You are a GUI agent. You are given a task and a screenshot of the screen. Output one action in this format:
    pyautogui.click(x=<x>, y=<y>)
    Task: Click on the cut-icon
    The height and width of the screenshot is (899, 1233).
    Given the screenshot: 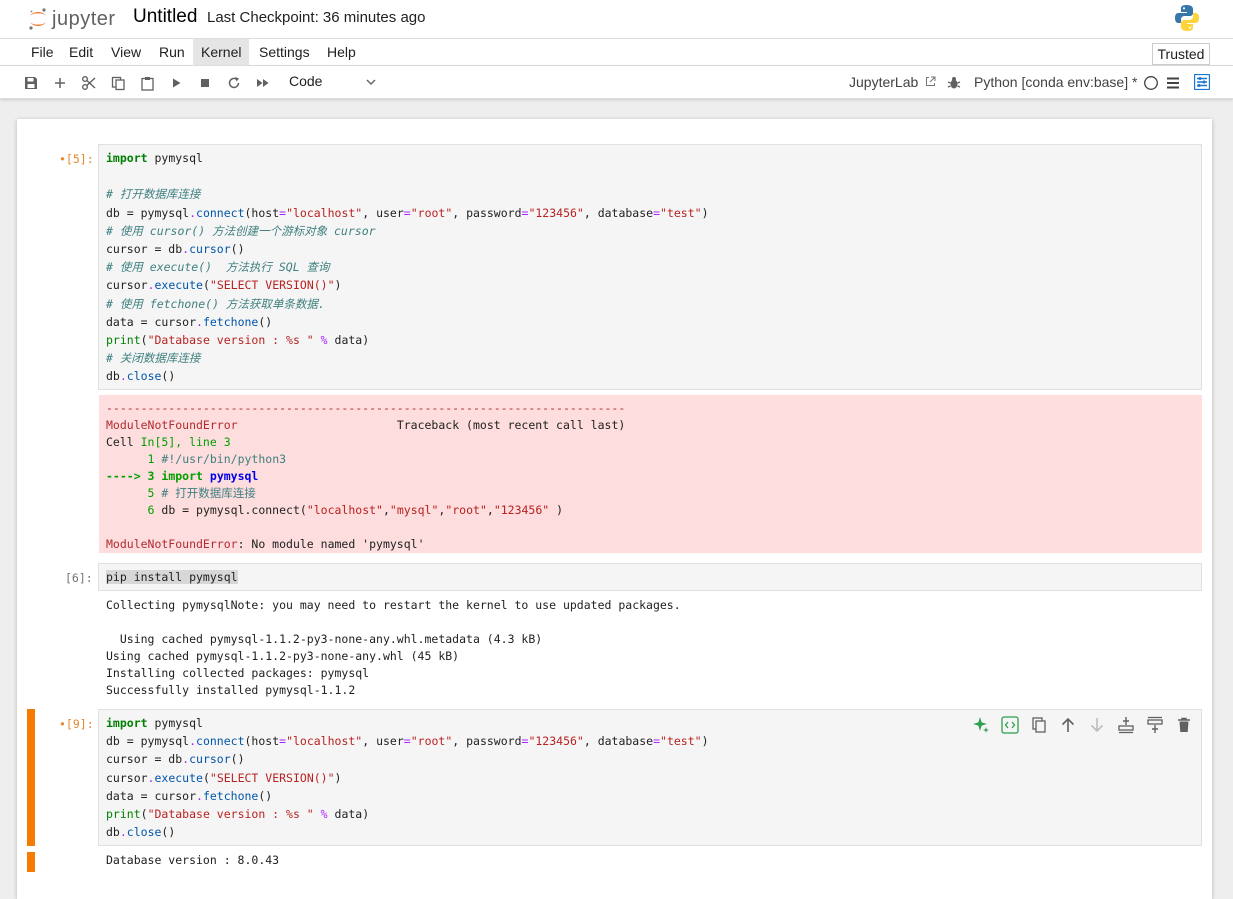 What is the action you would take?
    pyautogui.click(x=89, y=83)
    